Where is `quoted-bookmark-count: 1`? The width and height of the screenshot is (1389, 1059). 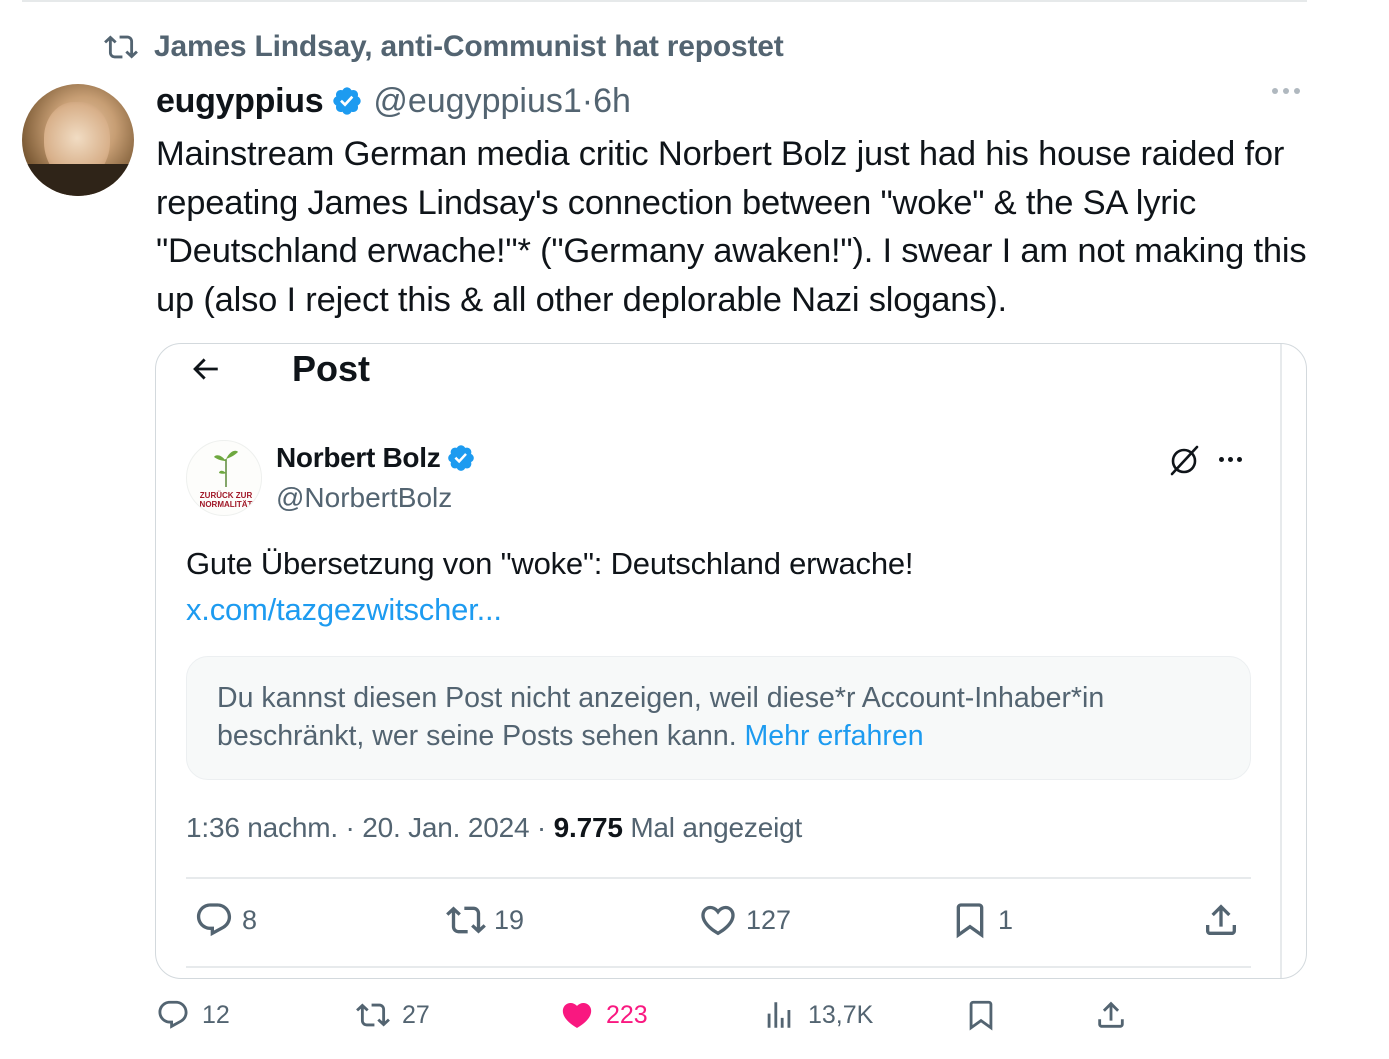 quoted-bookmark-count: 1 is located at coordinates (1006, 919).